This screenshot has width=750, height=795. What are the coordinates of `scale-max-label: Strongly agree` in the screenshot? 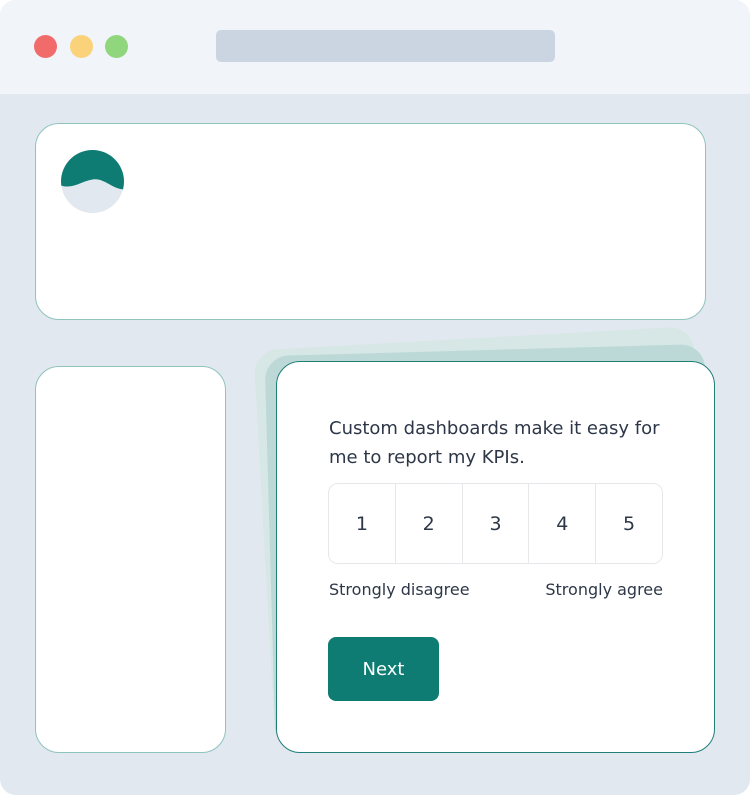 It's located at (604, 589).